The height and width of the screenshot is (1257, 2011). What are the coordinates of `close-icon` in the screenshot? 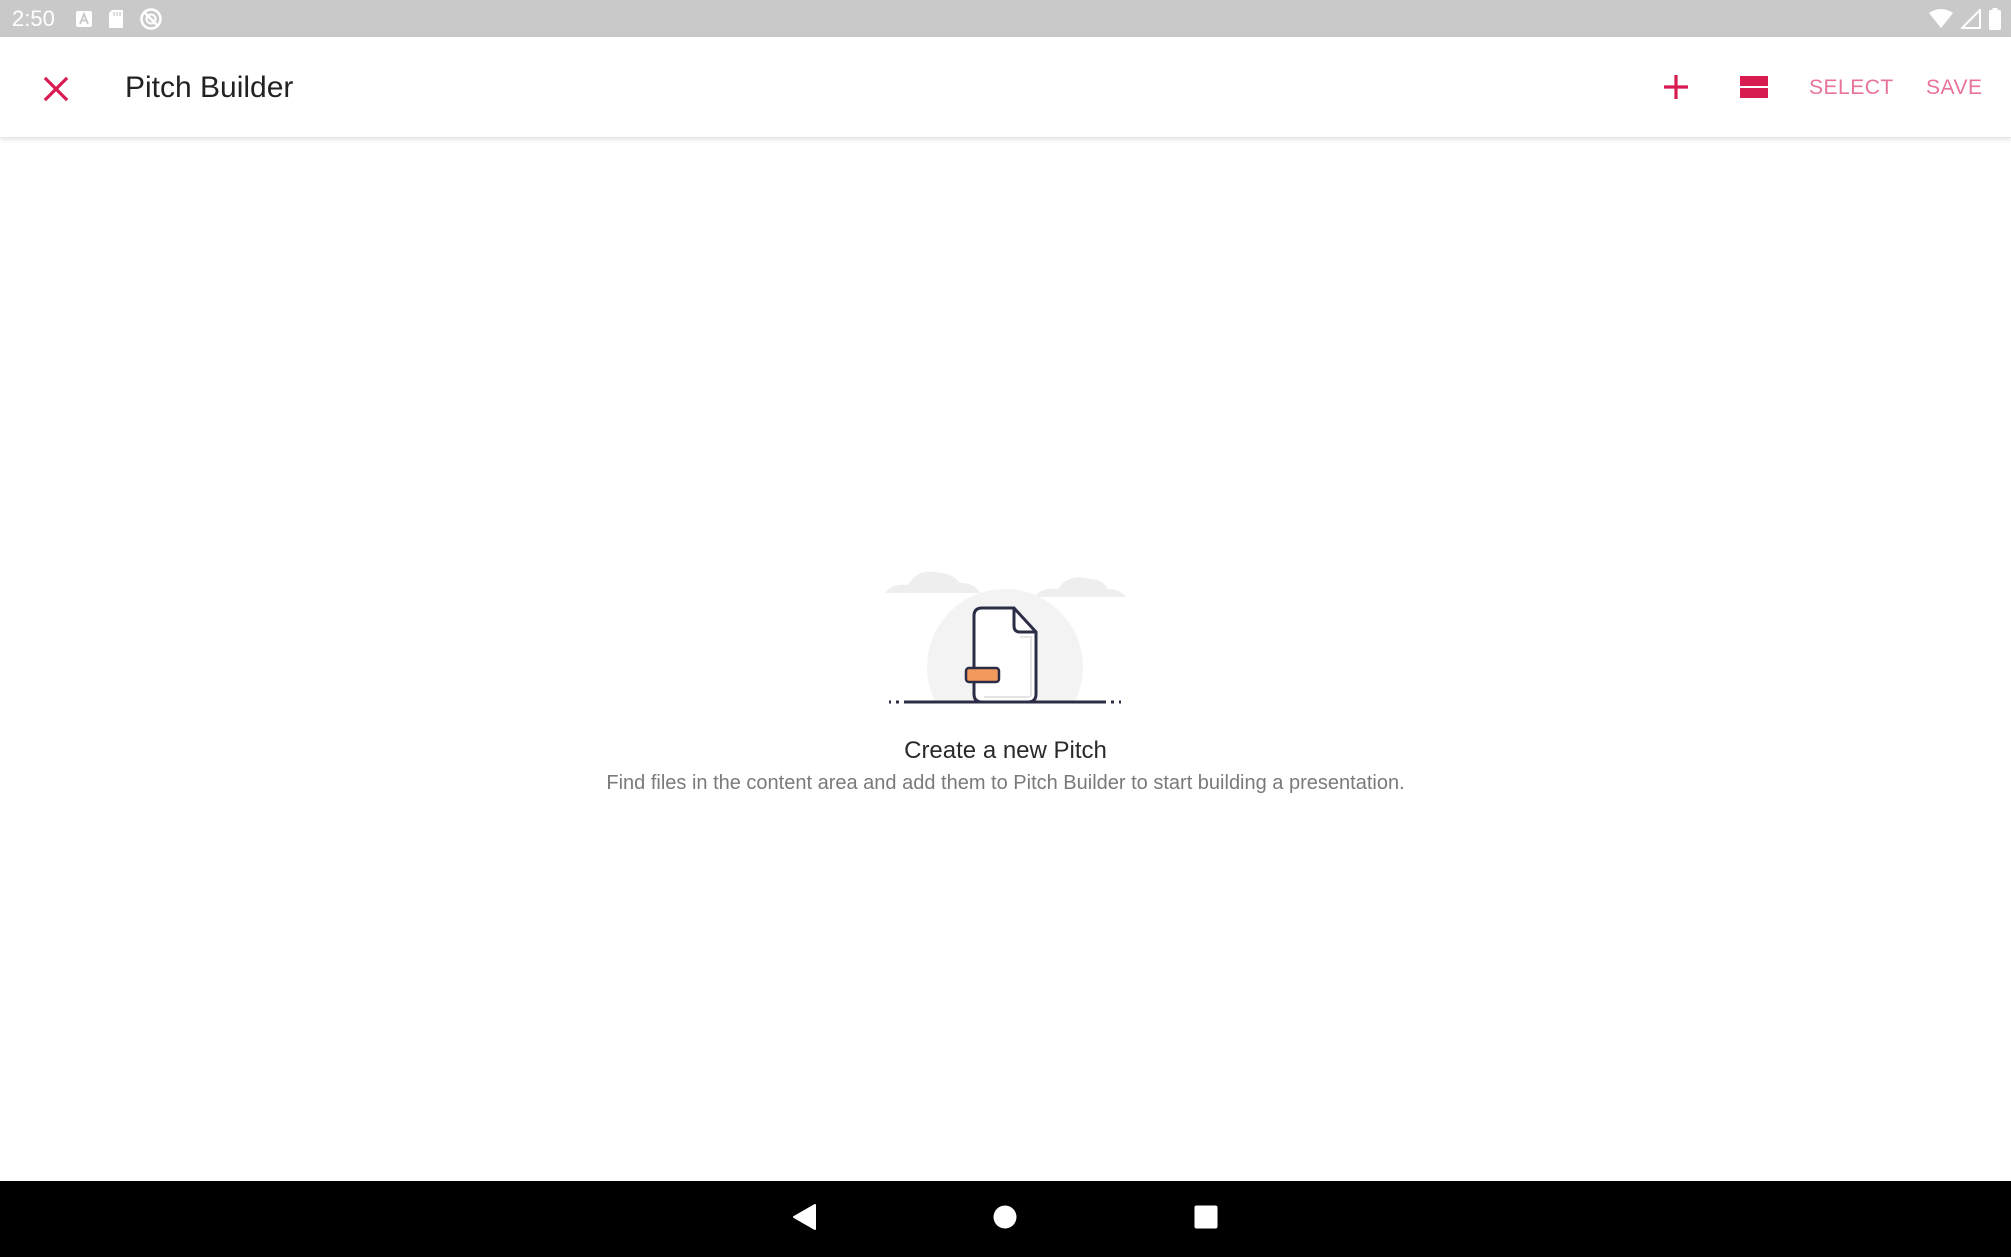 It's located at (56, 91).